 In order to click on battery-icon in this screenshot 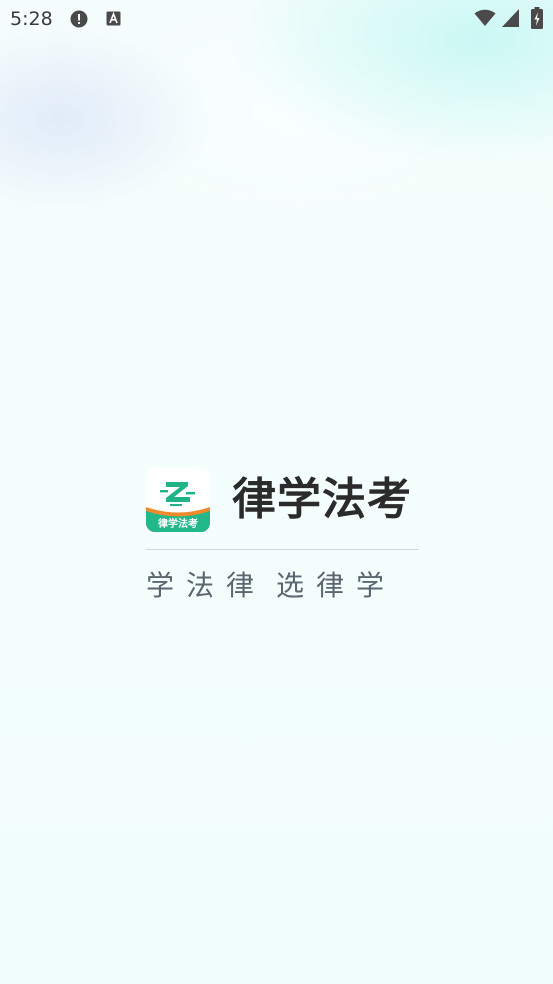, I will do `click(537, 18)`.